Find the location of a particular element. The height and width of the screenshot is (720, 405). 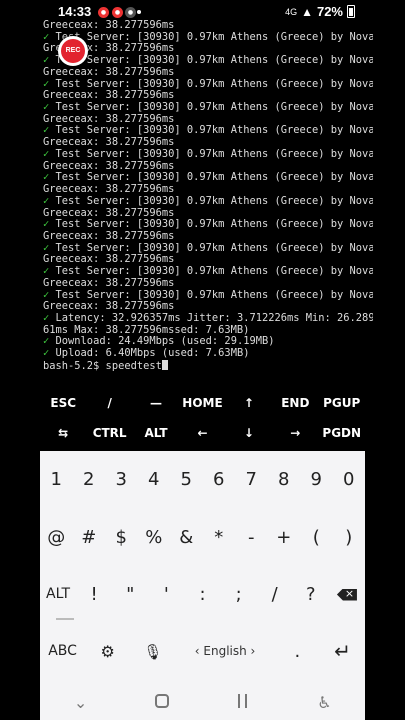

keyboard-key: ; is located at coordinates (239, 594).